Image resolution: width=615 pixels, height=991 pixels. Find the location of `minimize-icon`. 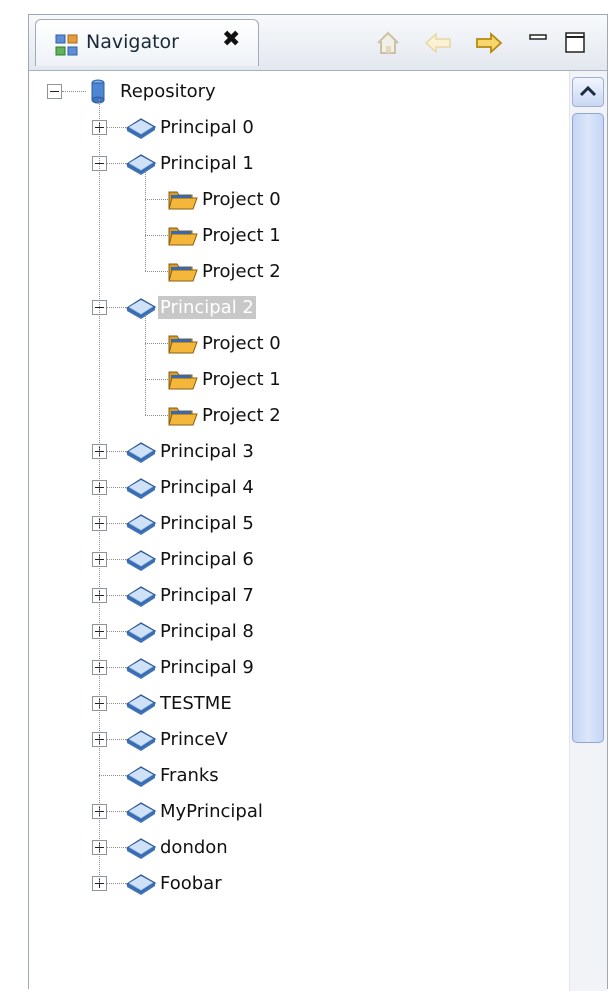

minimize-icon is located at coordinates (539, 43).